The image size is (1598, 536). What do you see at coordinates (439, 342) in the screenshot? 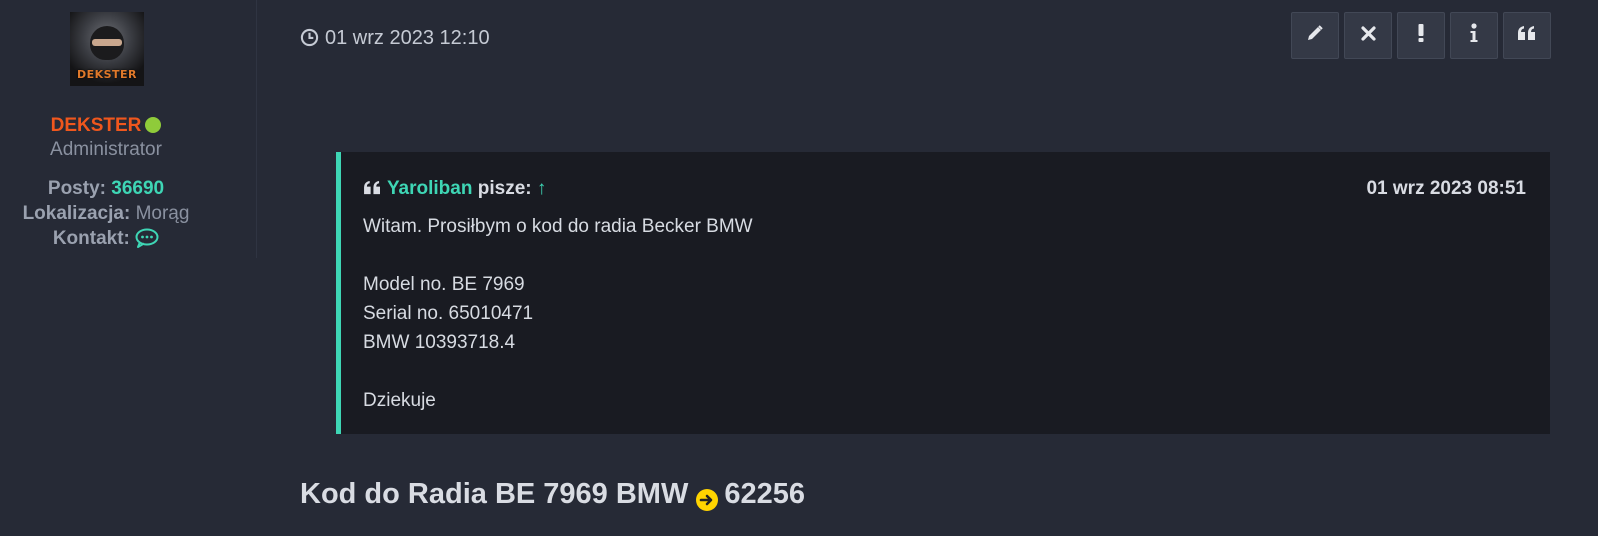
I see `quote-line: BMW 10393718.4` at bounding box center [439, 342].